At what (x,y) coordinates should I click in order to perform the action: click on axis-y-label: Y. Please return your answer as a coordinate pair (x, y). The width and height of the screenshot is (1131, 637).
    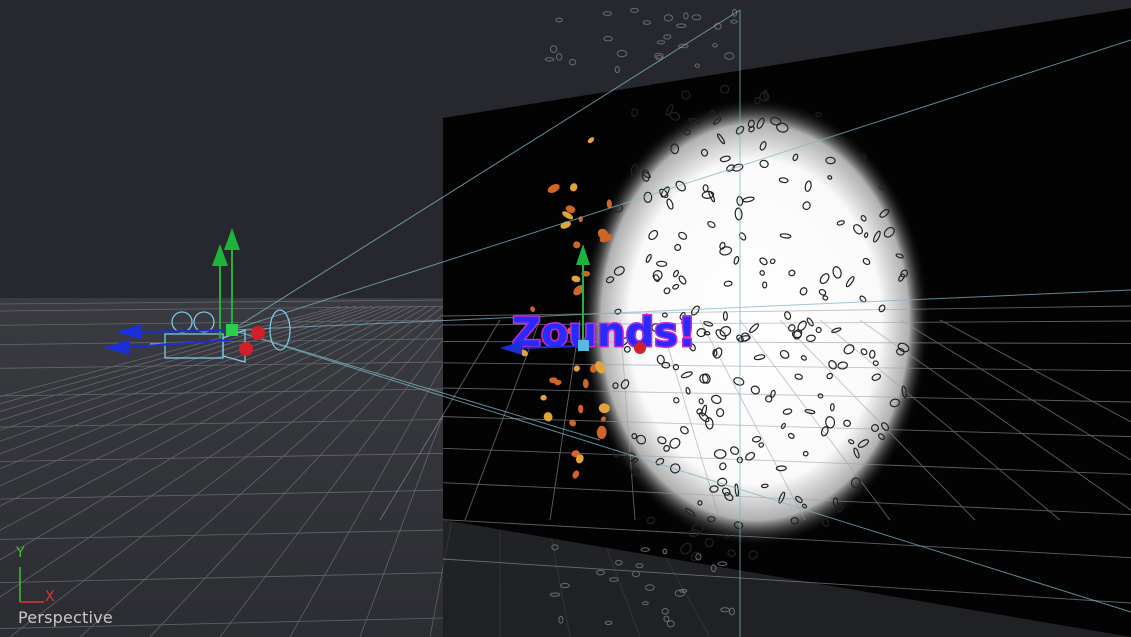
    Looking at the image, I should click on (20, 553).